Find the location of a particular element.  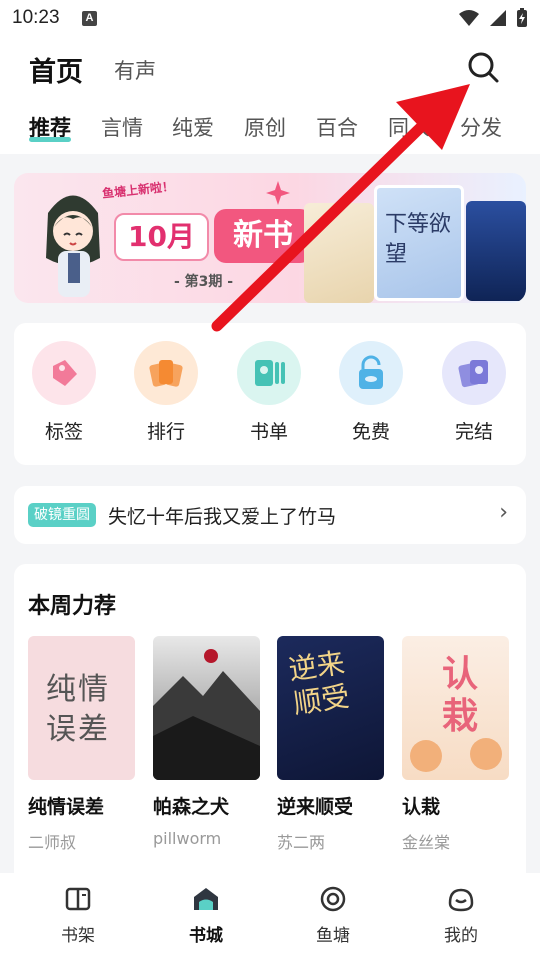

quick-link-label: 标签 is located at coordinates (63, 432).